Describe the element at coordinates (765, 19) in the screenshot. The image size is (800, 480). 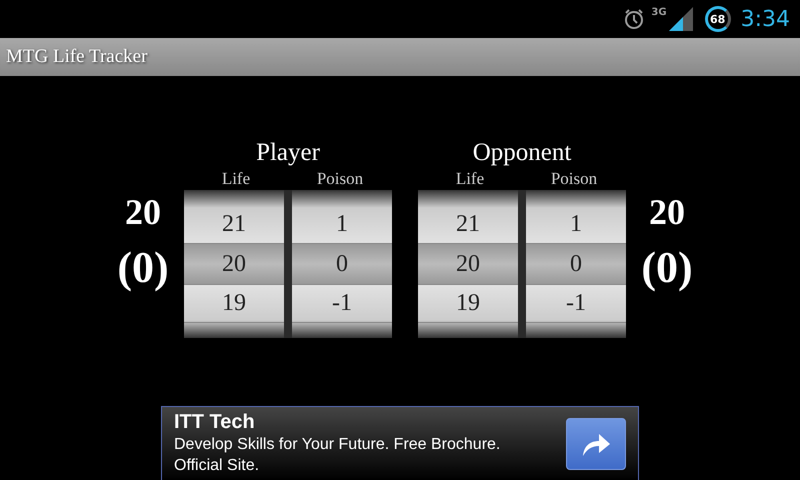
I see `clock-time: 3:34` at that location.